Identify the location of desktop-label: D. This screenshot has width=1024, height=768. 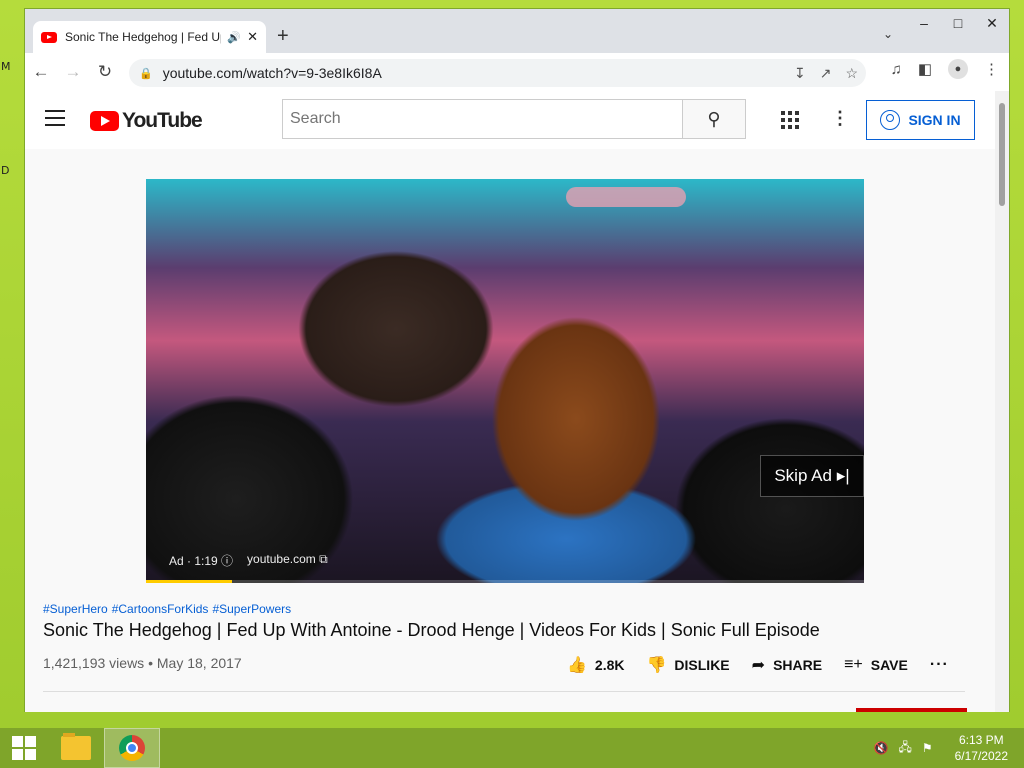
(5, 170).